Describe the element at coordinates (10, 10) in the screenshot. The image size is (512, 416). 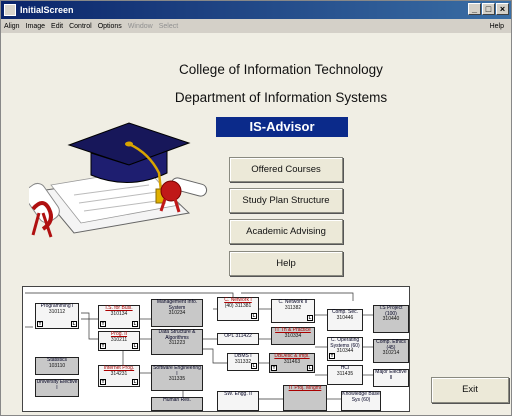
I see `app-icon` at that location.